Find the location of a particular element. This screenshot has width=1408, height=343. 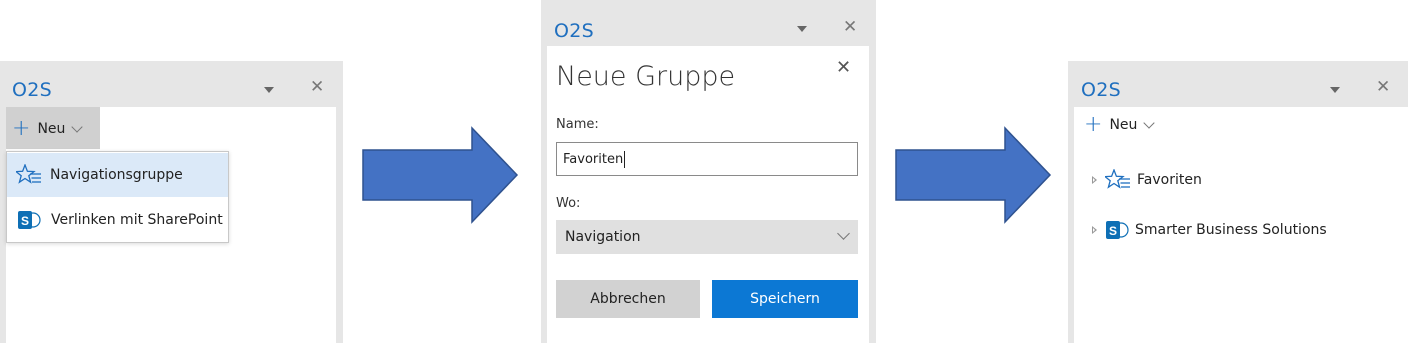

tree-item-label: Favoriten is located at coordinates (1169, 180).